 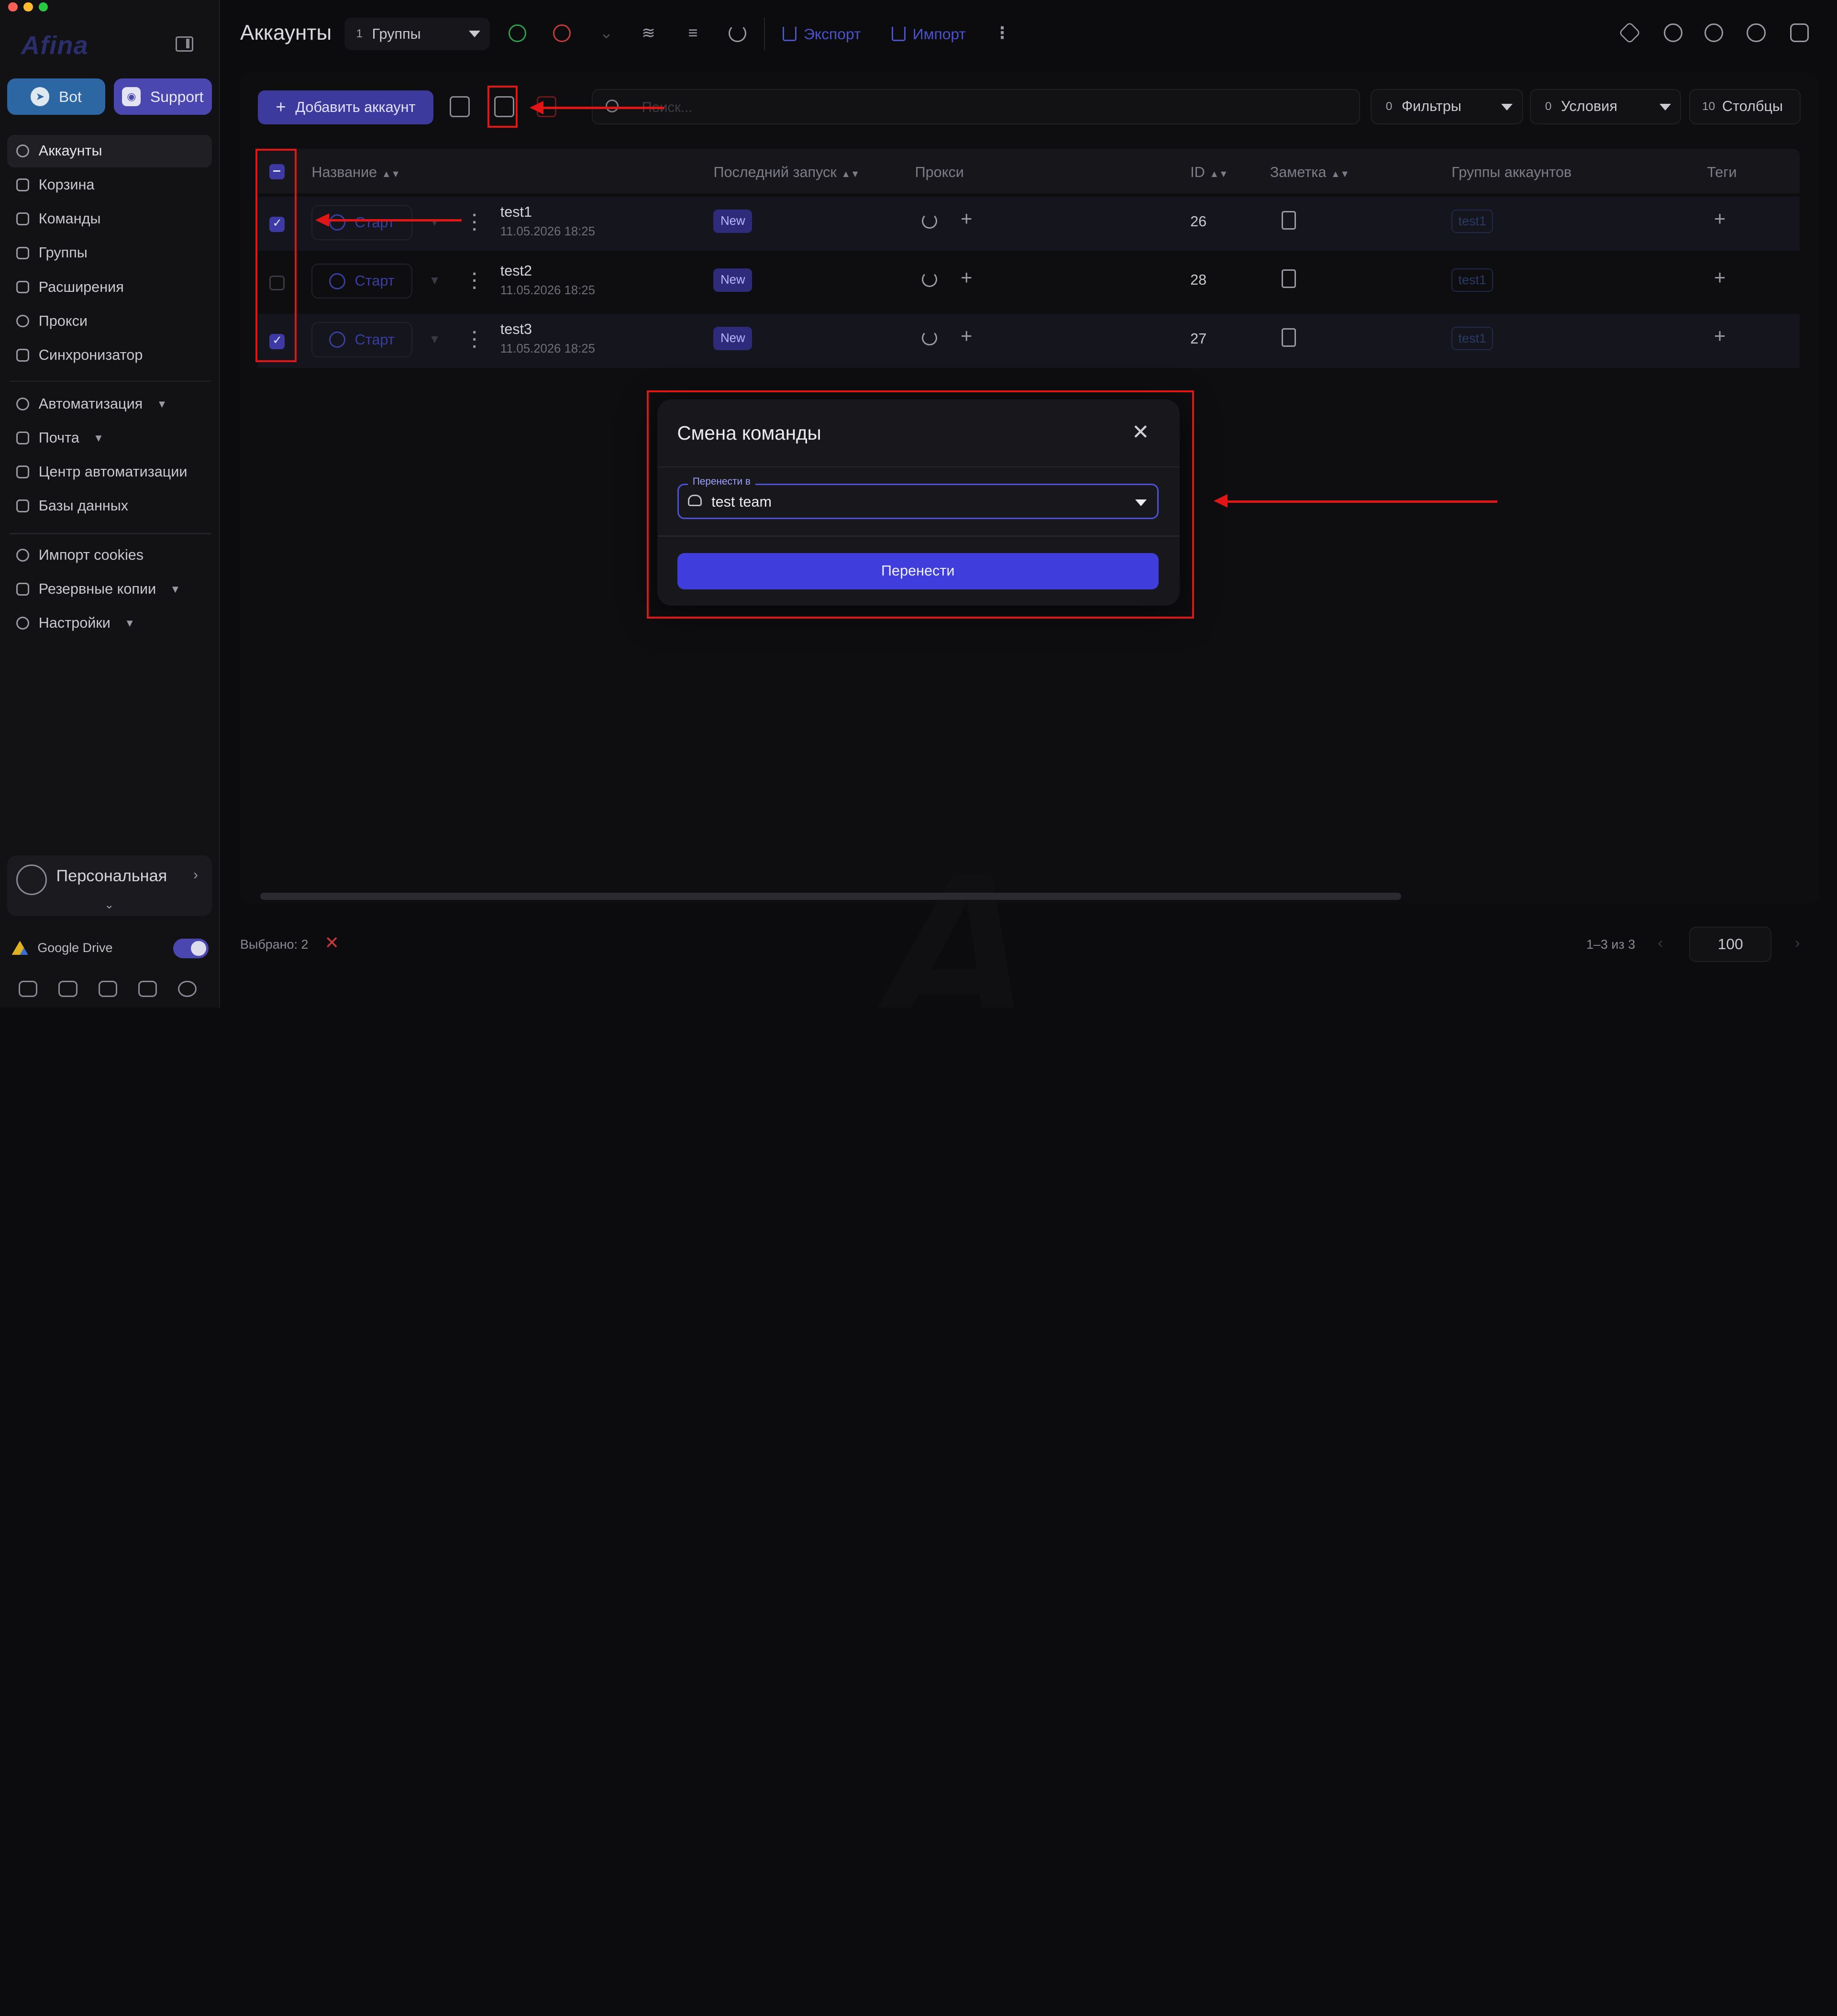 I want to click on sidebar-footer, so click(x=108, y=988).